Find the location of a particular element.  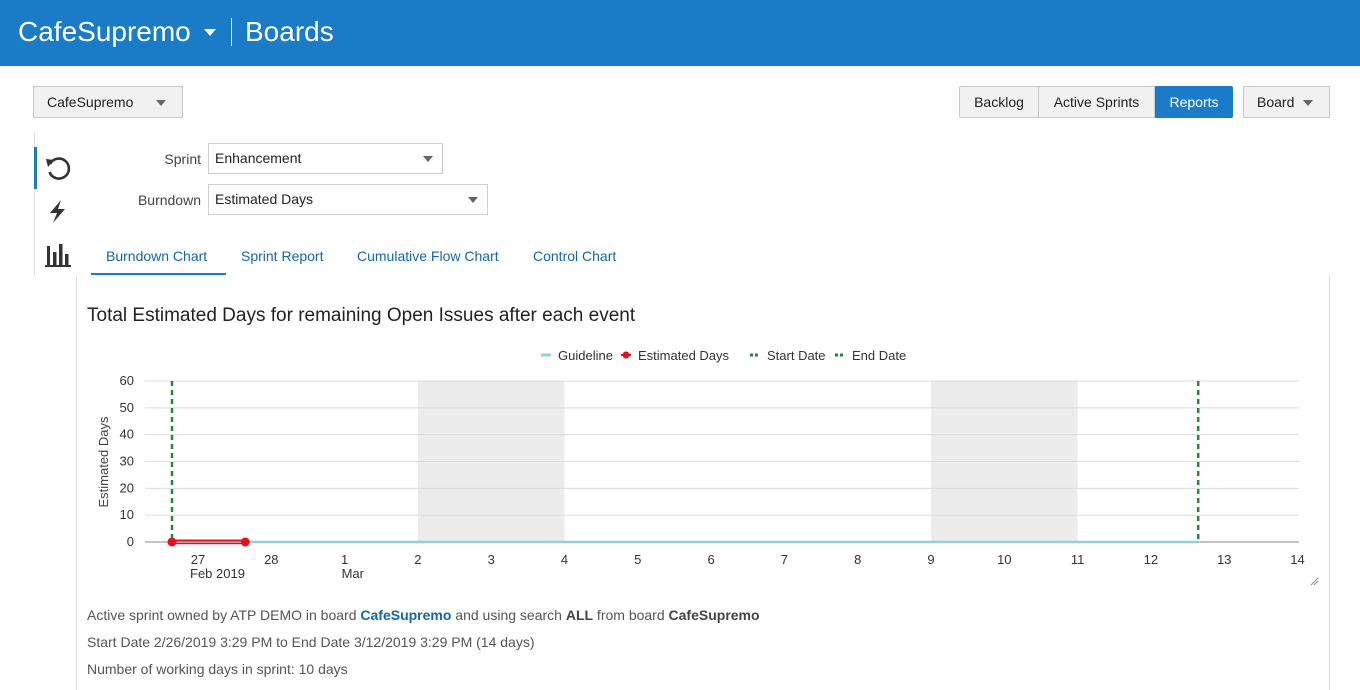

burndown-select: Estimated Days is located at coordinates (348, 199).